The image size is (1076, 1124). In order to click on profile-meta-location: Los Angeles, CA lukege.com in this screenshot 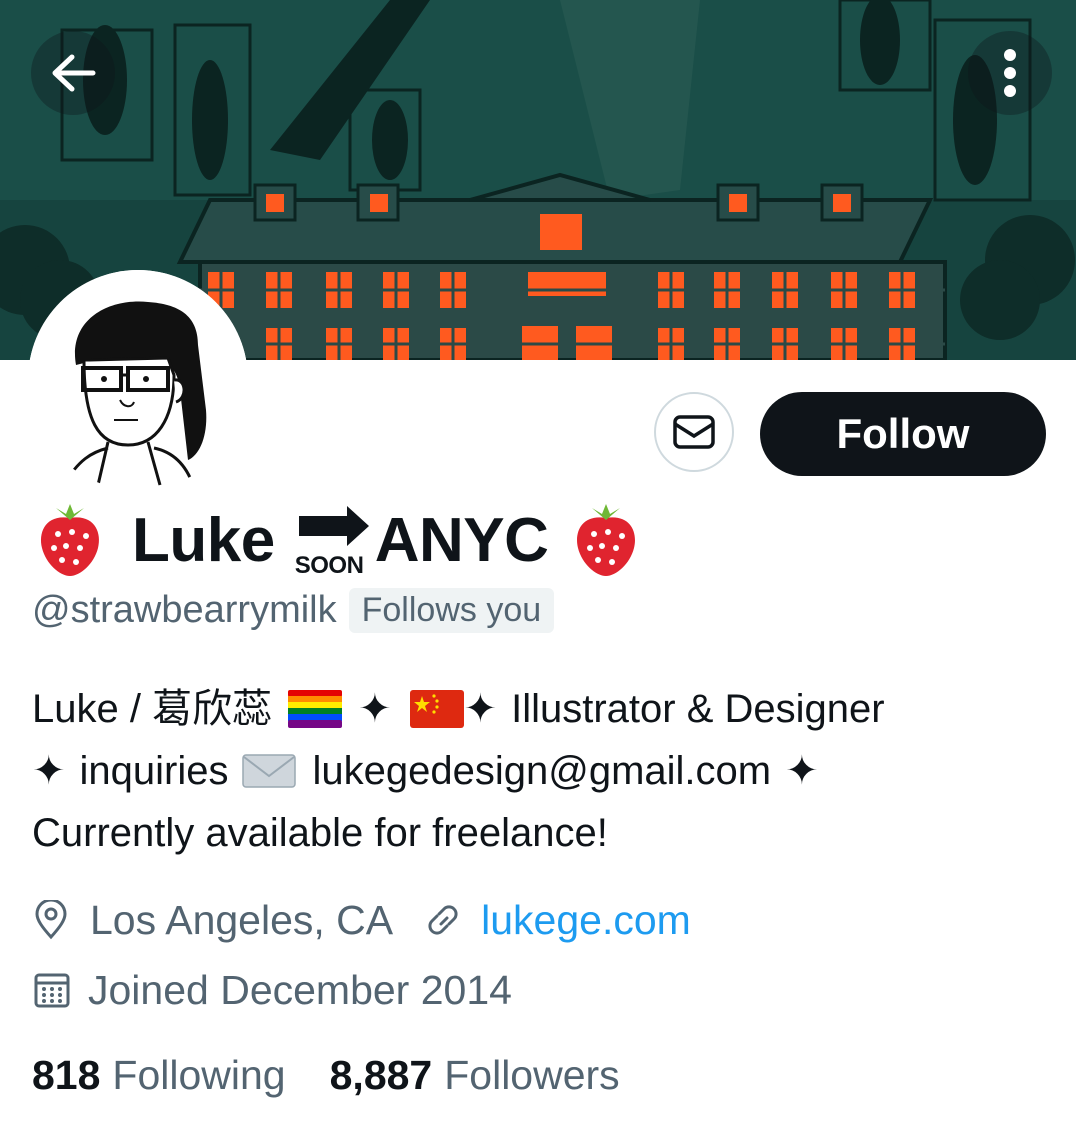, I will do `click(361, 920)`.